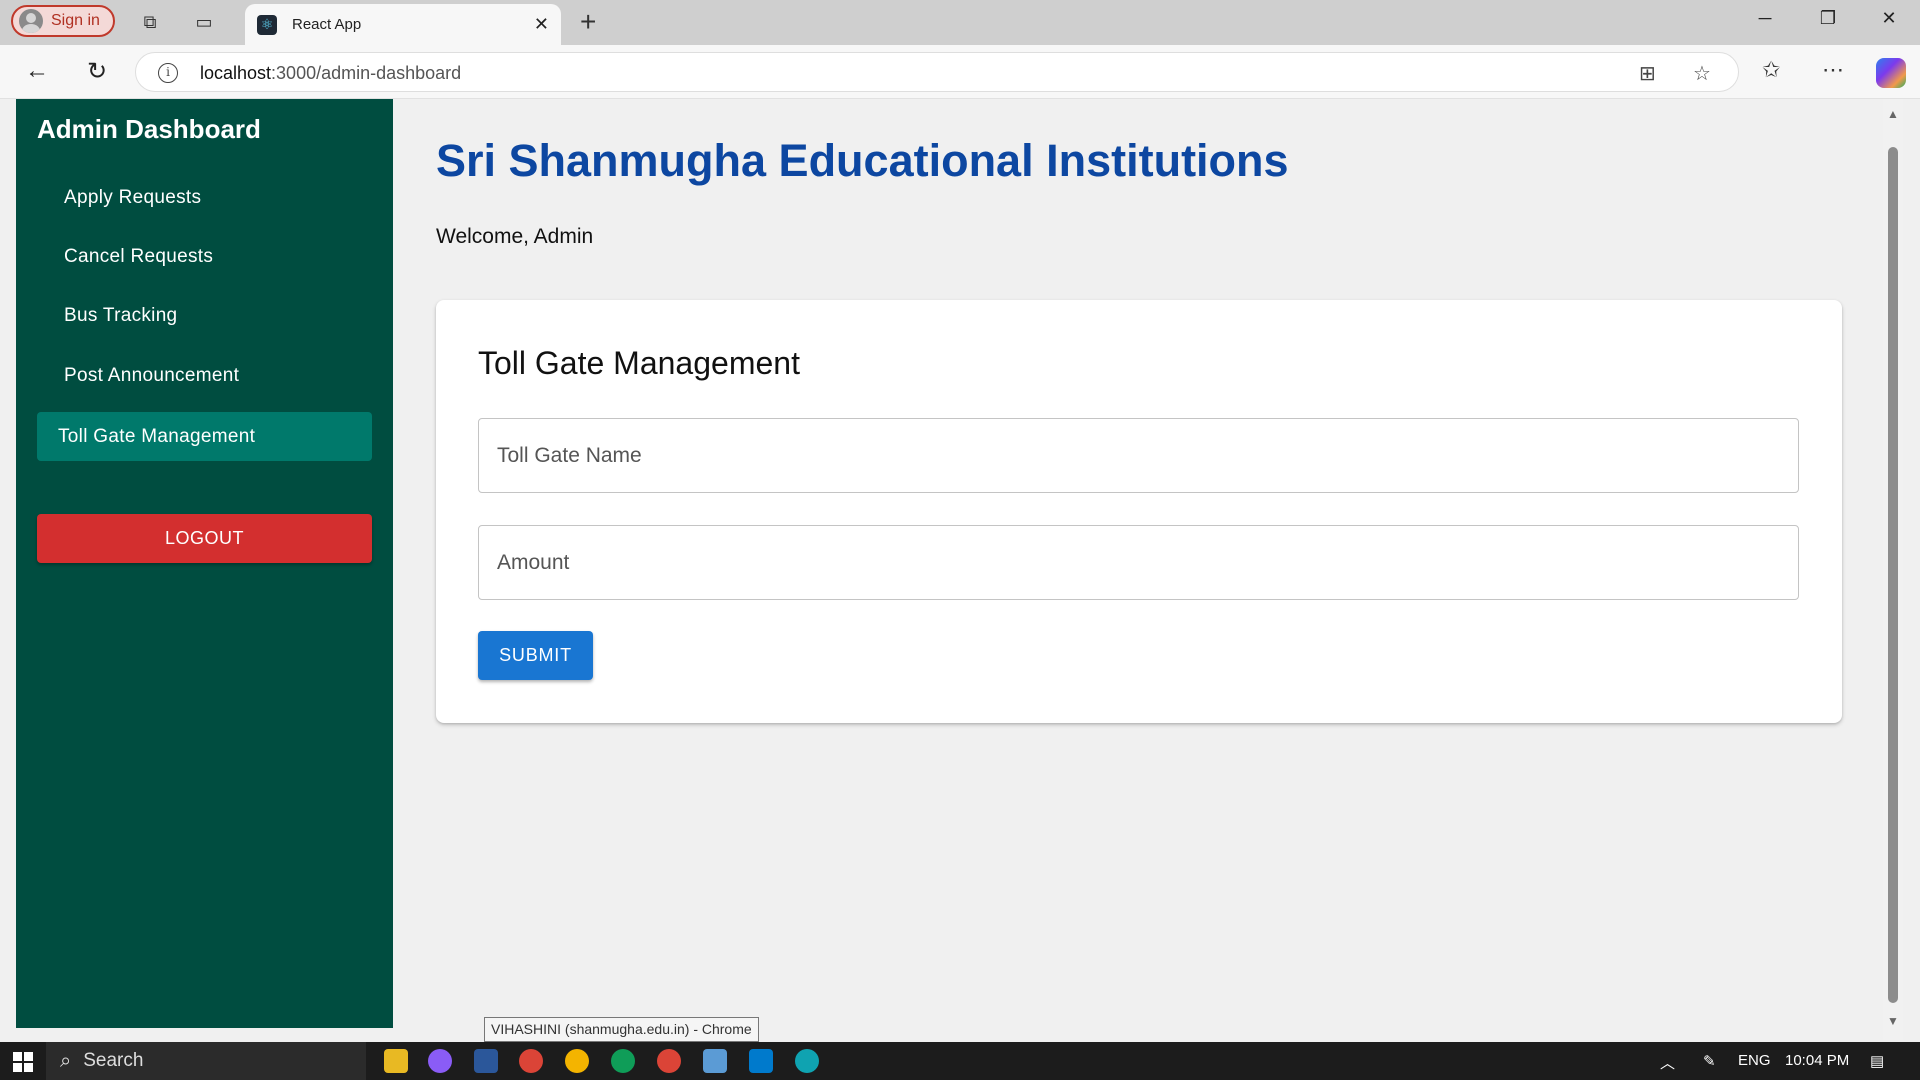 The height and width of the screenshot is (1080, 1920). I want to click on word-icon, so click(486, 1061).